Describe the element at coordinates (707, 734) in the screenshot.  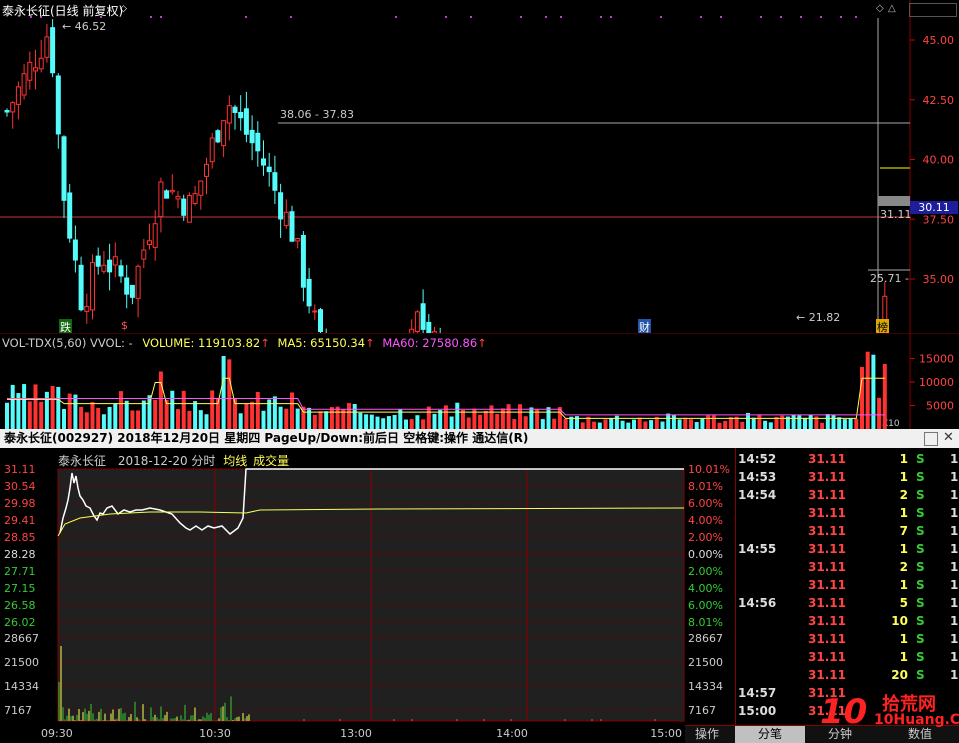
I see `tab-operate: 操作` at that location.